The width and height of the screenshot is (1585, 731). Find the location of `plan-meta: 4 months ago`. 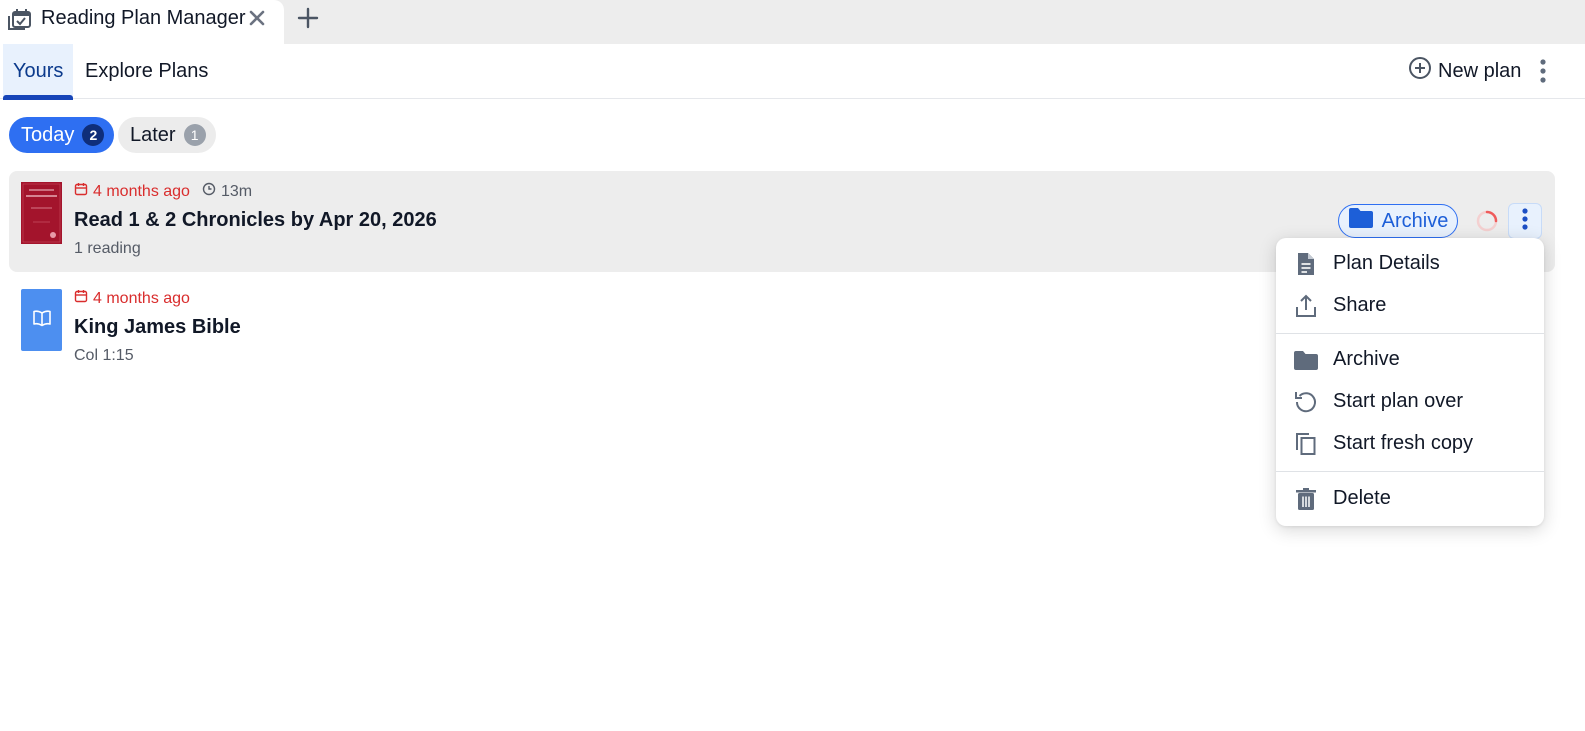

plan-meta: 4 months ago is located at coordinates (132, 298).